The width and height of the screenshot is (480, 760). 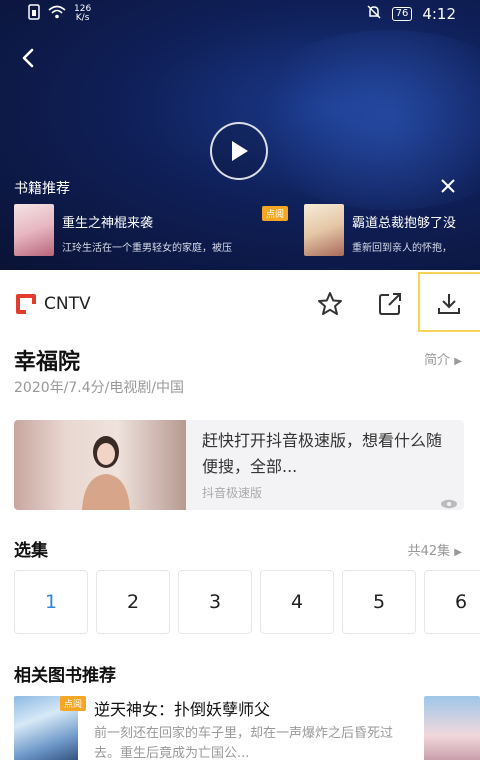 What do you see at coordinates (404, 223) in the screenshot?
I see `book-name: 霸道总裁抱够了没` at bounding box center [404, 223].